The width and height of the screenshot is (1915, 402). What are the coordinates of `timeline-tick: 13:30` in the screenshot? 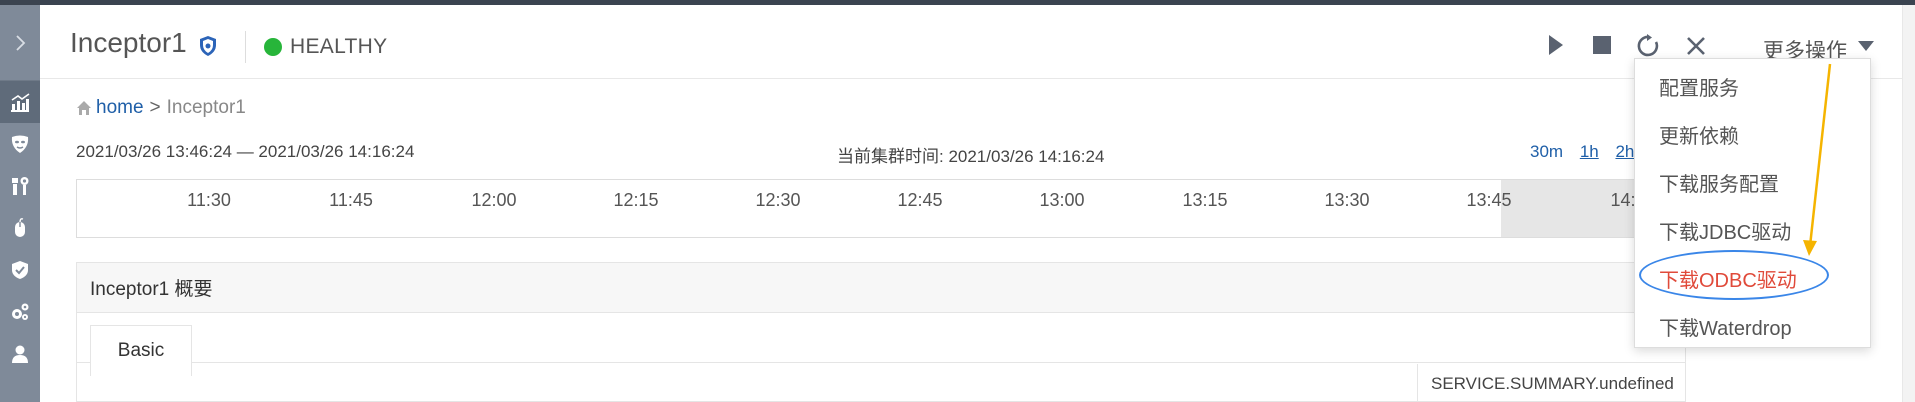 It's located at (1347, 200).